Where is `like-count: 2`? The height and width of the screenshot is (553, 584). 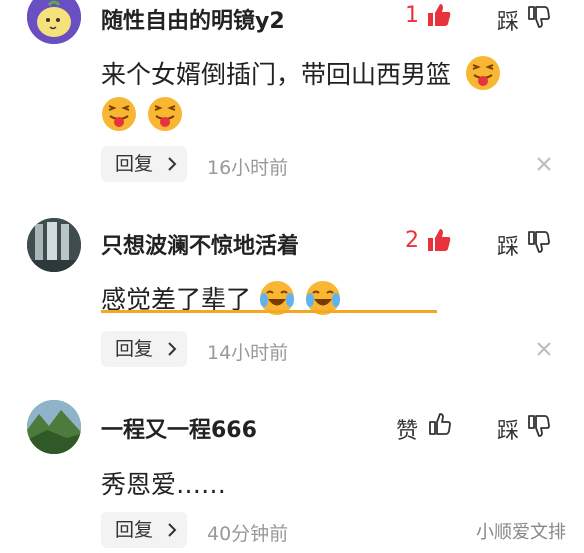 like-count: 2 is located at coordinates (412, 240).